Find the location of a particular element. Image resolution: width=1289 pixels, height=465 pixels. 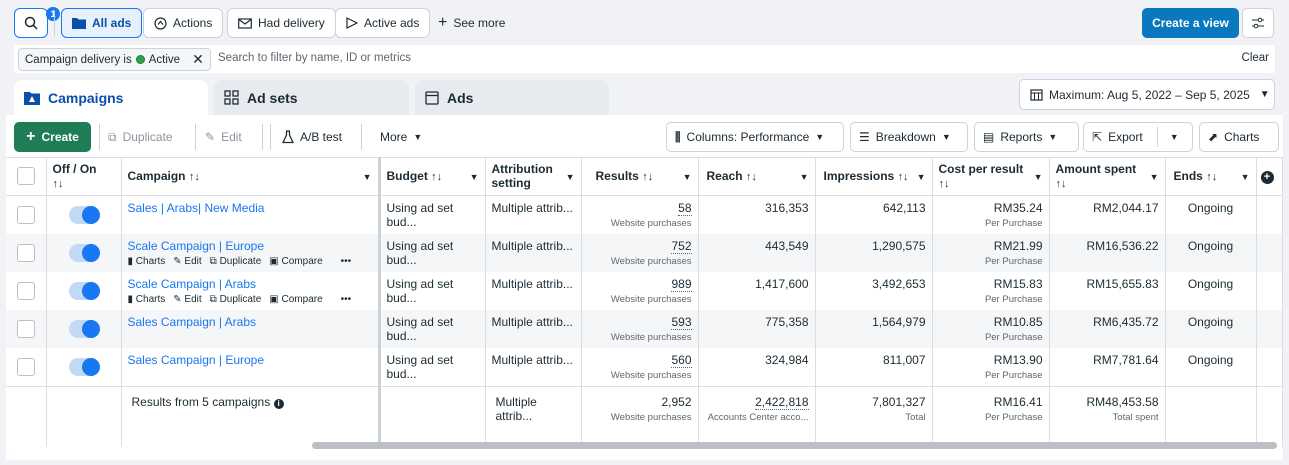

col-ends: Ends ↑↓ ▼ is located at coordinates (1211, 176).